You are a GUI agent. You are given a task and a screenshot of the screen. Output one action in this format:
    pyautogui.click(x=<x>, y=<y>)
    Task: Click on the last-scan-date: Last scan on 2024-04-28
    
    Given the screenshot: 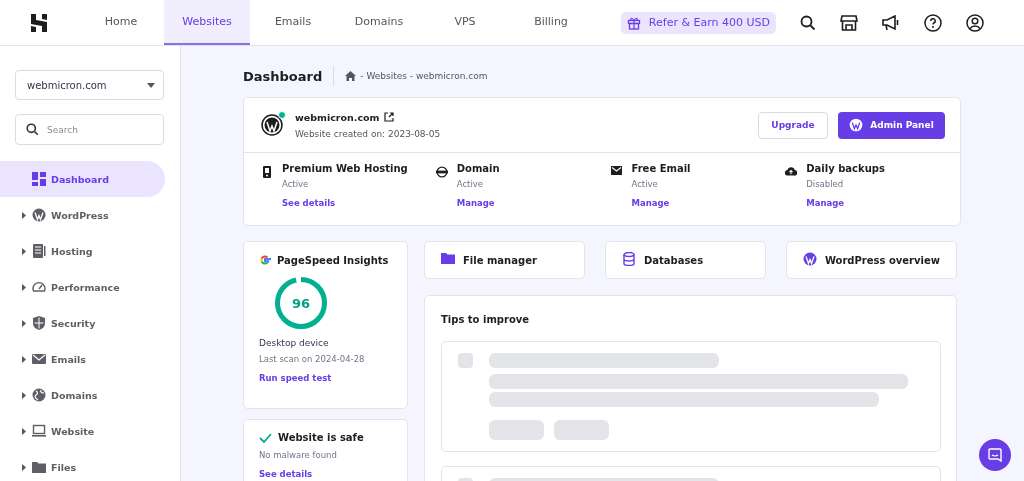 What is the action you would take?
    pyautogui.click(x=312, y=359)
    